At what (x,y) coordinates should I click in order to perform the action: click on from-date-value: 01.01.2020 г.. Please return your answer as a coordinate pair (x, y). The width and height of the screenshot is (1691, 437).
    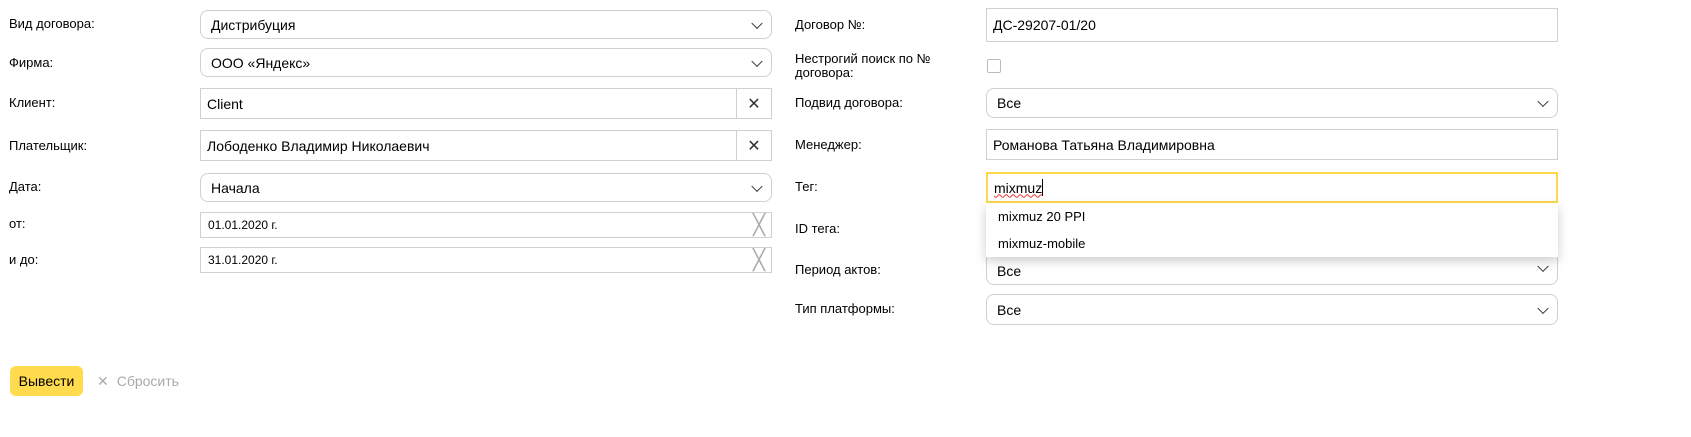
    Looking at the image, I should click on (243, 225).